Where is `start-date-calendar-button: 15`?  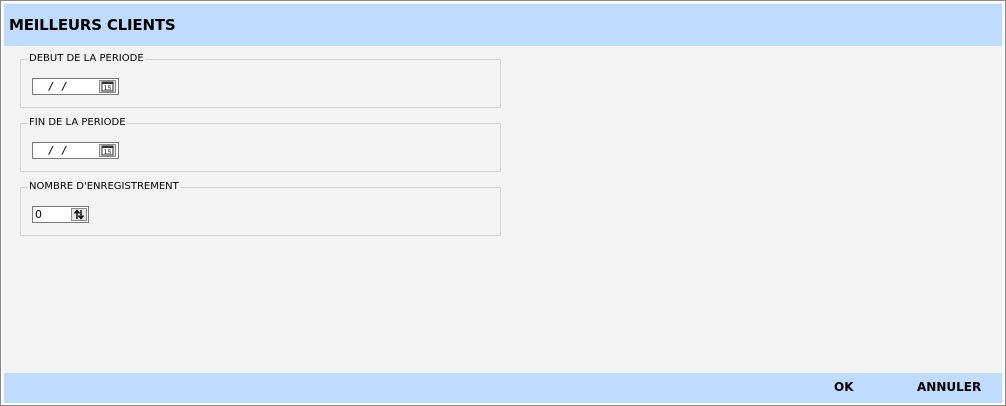 start-date-calendar-button: 15 is located at coordinates (107, 86).